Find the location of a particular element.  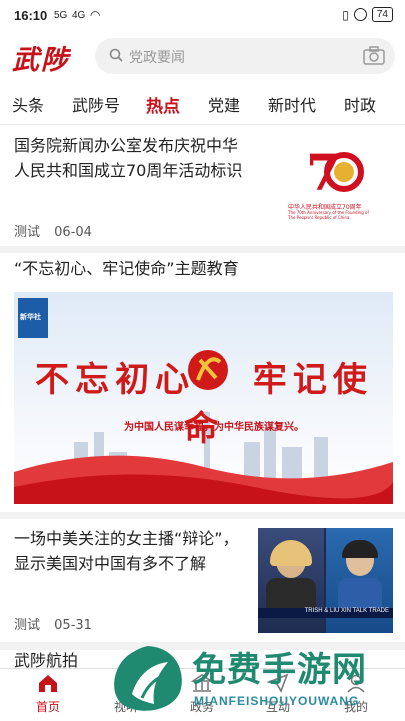

alarm-icon is located at coordinates (360, 14).